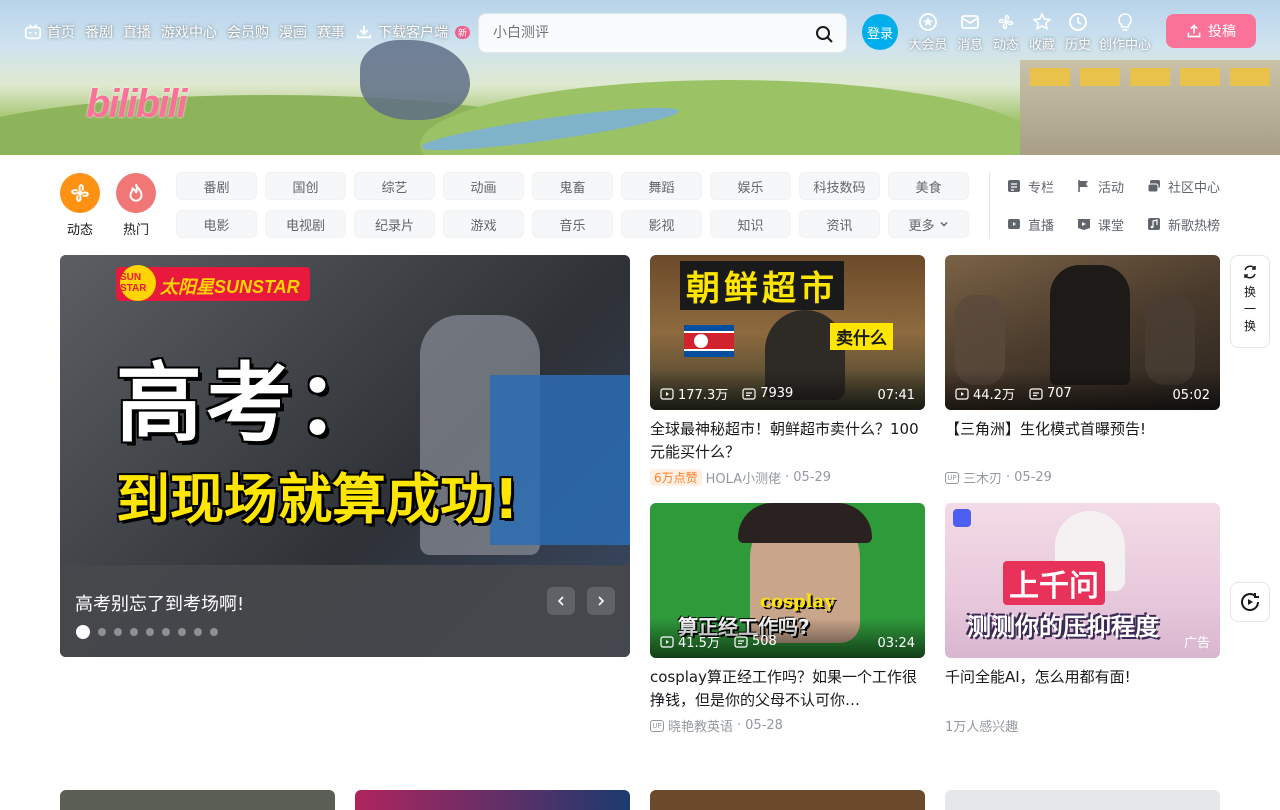 The image size is (1280, 810). What do you see at coordinates (1033, 477) in the screenshot?
I see `video-date: 05-29` at bounding box center [1033, 477].